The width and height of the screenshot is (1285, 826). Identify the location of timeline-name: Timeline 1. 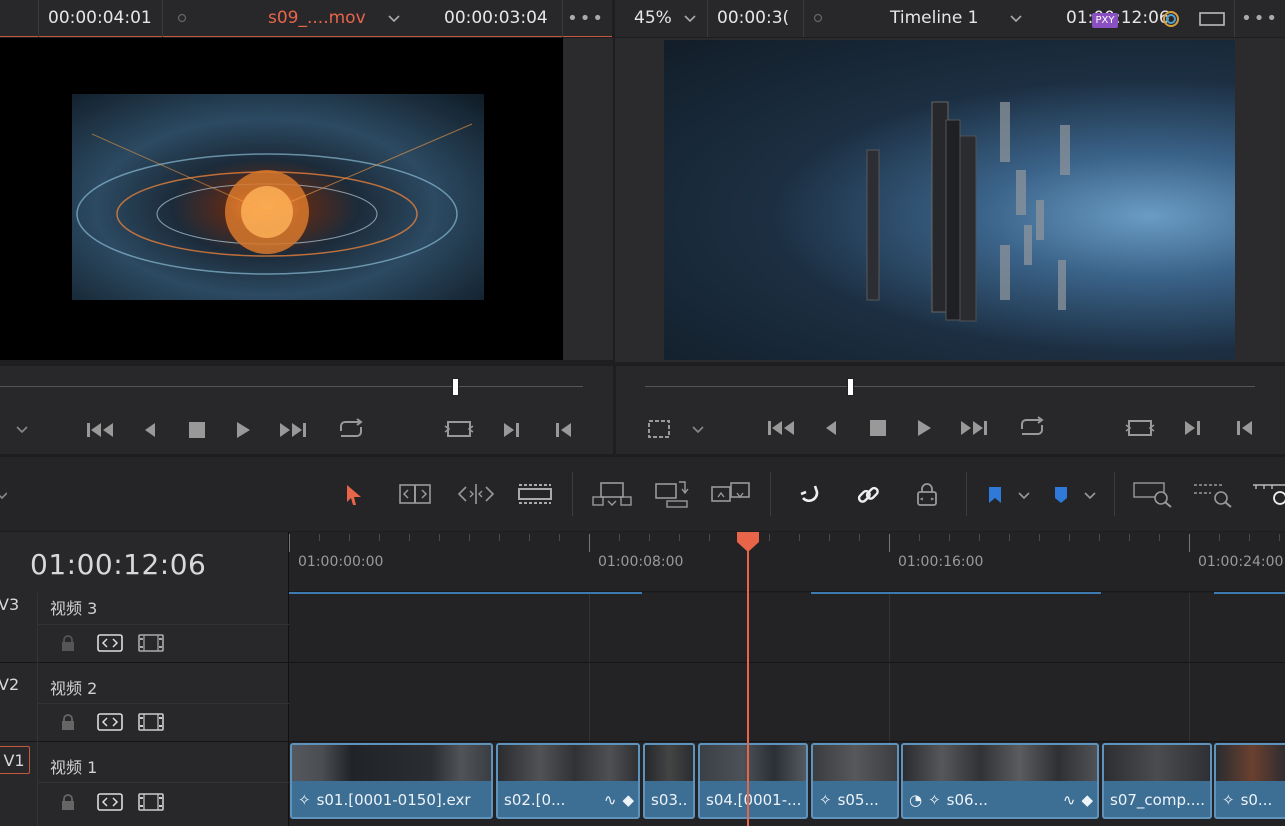
(934, 18).